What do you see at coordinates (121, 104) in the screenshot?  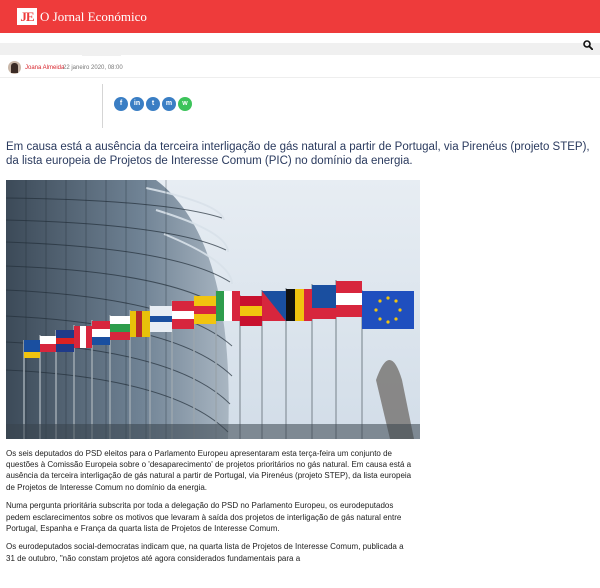 I see `facebook-icon: f` at bounding box center [121, 104].